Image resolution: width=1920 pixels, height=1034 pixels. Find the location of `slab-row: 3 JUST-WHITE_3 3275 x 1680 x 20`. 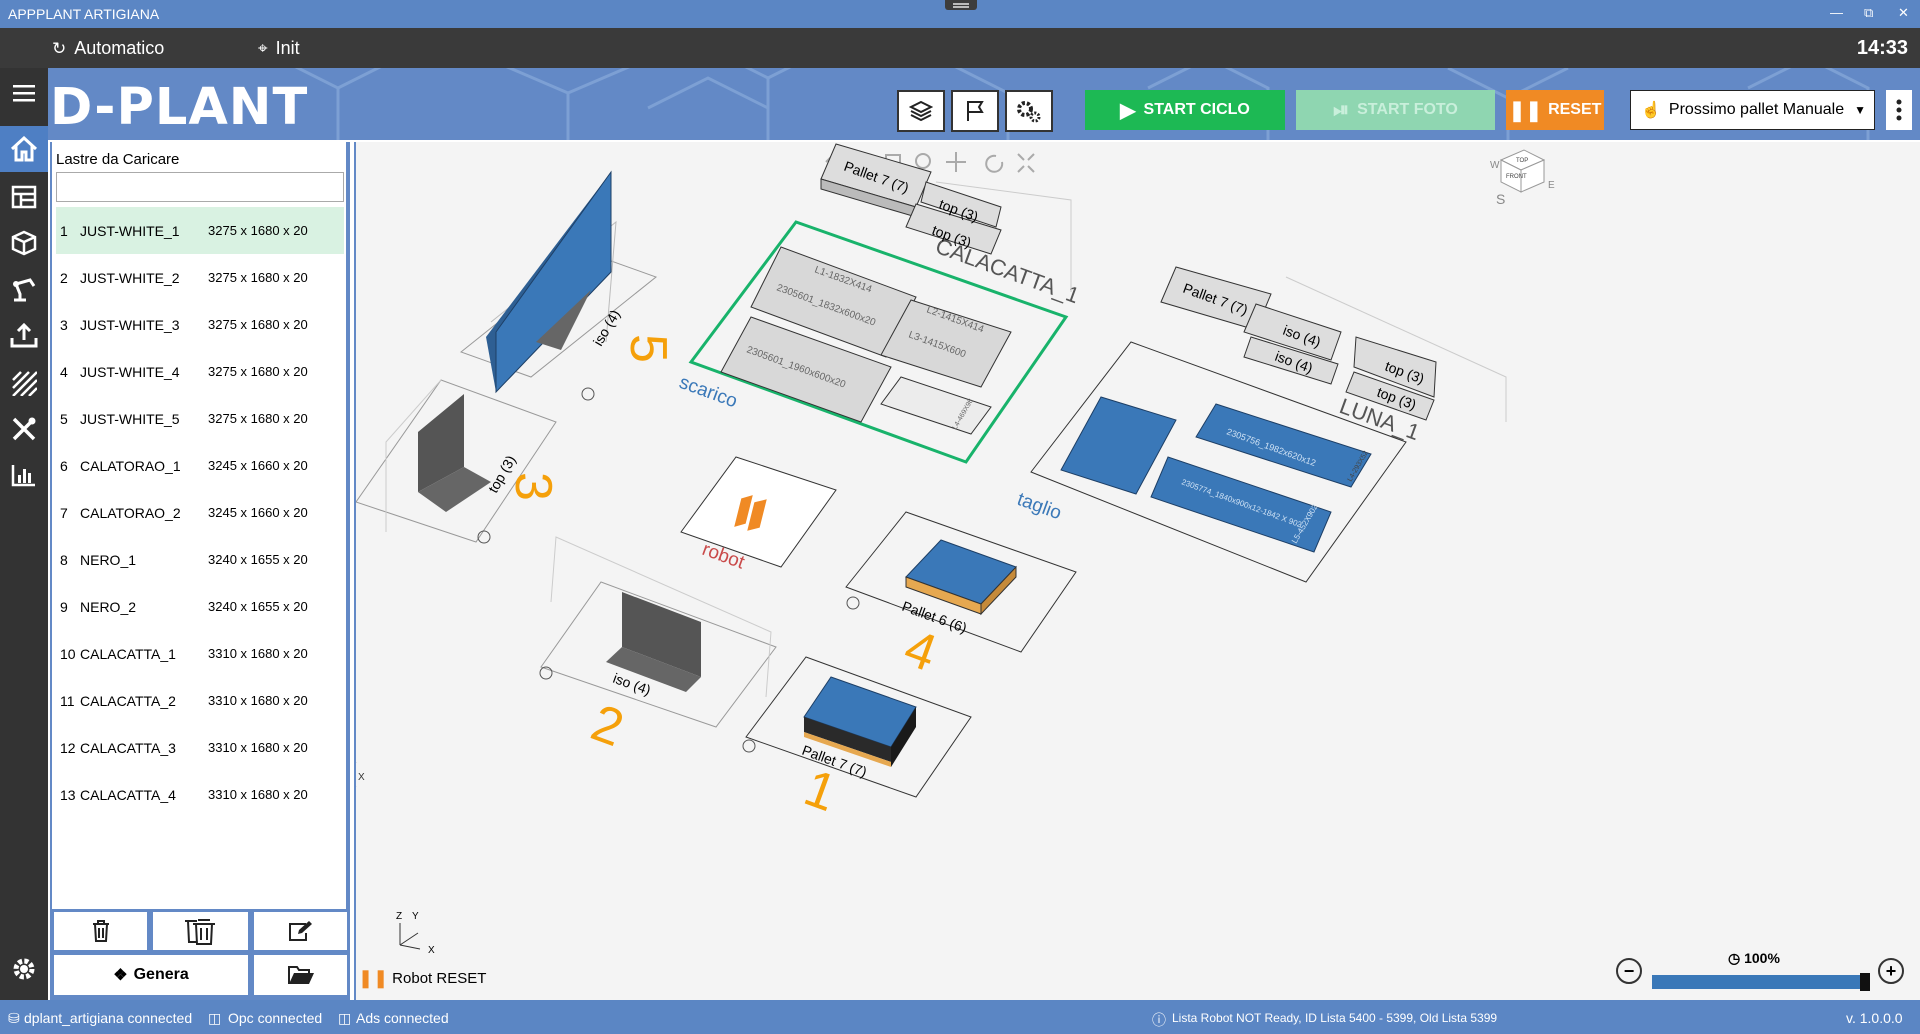

slab-row: 3 JUST-WHITE_3 3275 x 1680 x 20 is located at coordinates (200, 324).